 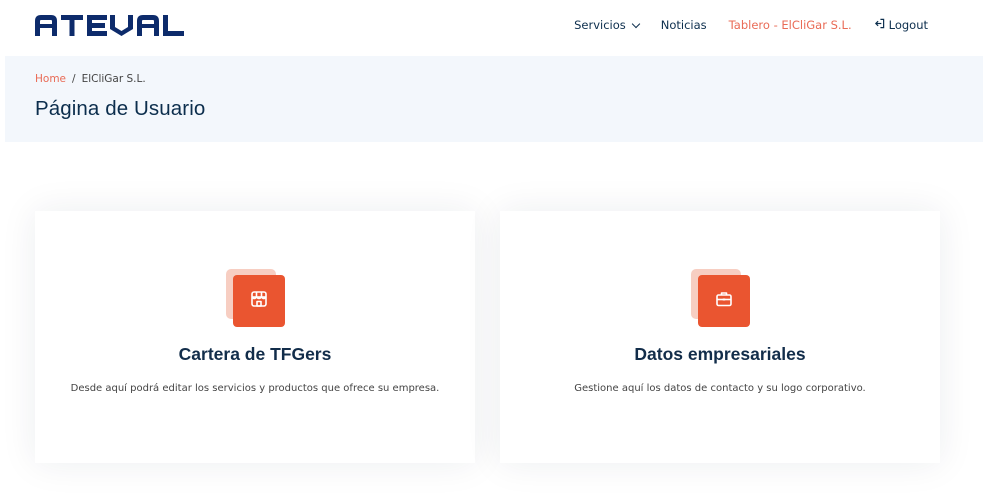 I want to click on nav-logout-label: Logout, so click(x=908, y=25).